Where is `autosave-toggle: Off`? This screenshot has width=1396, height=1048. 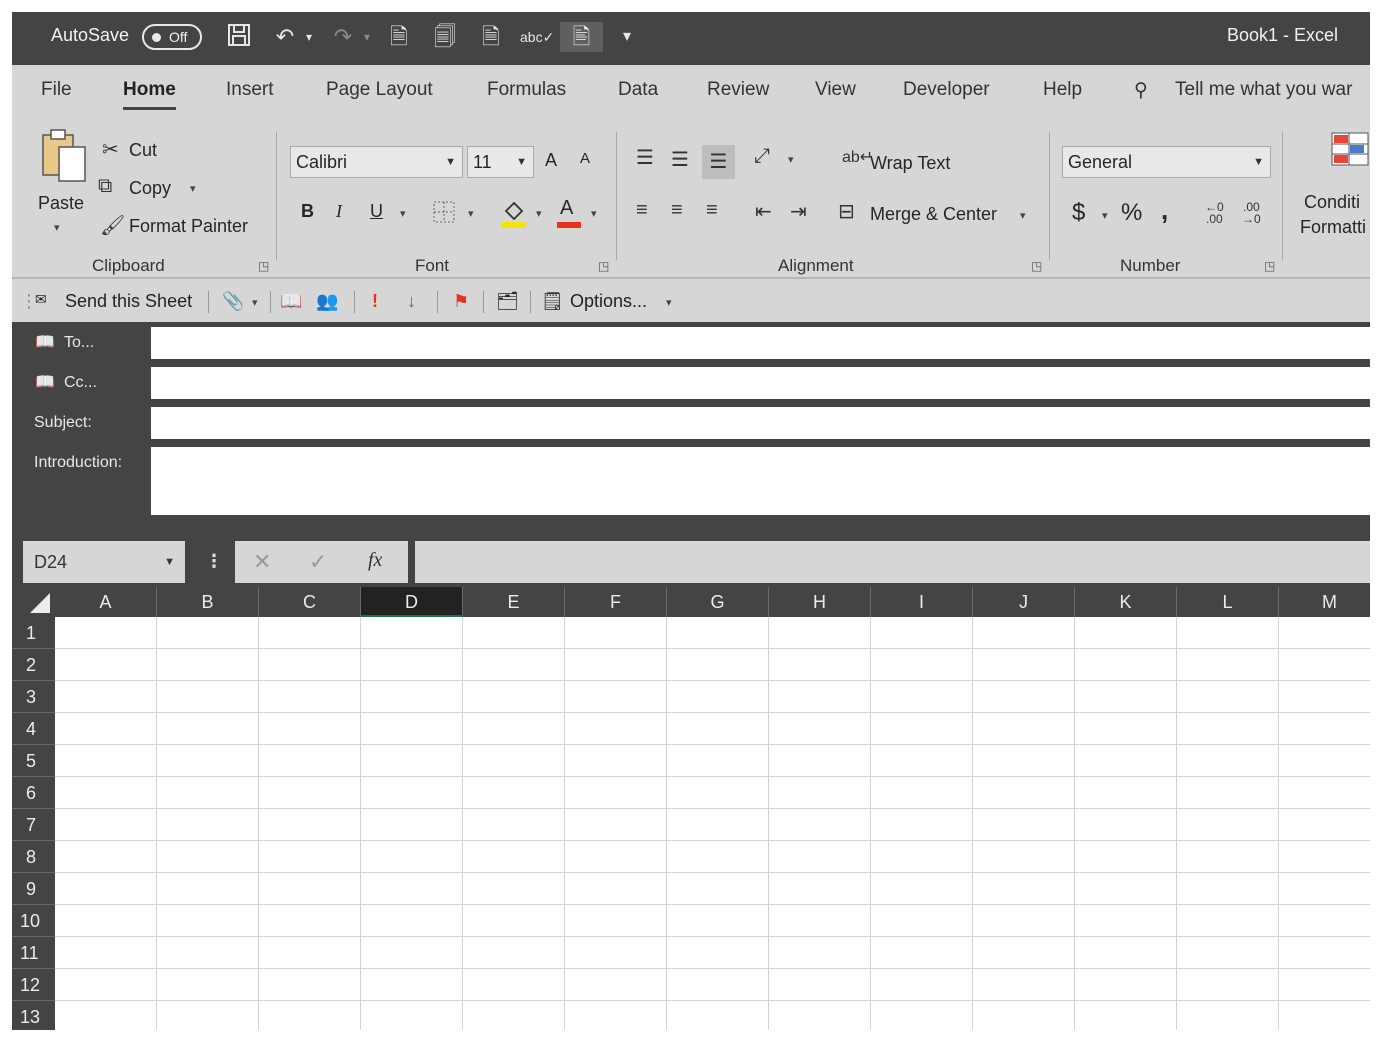
autosave-toggle: Off is located at coordinates (172, 37).